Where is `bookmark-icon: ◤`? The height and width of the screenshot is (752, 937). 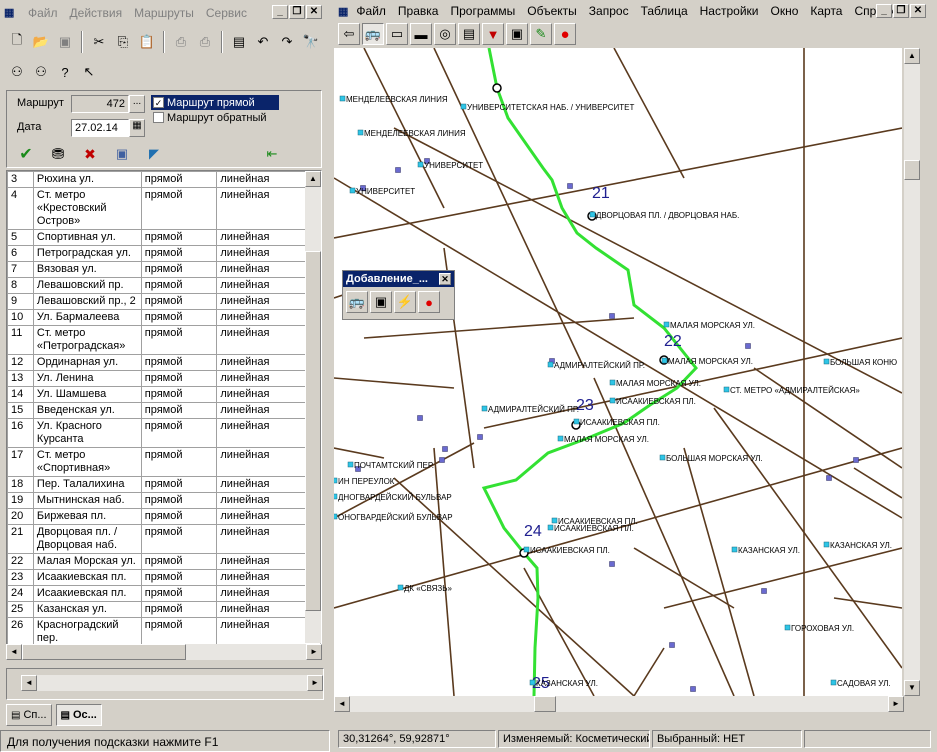
bookmark-icon: ◤ is located at coordinates (154, 154).